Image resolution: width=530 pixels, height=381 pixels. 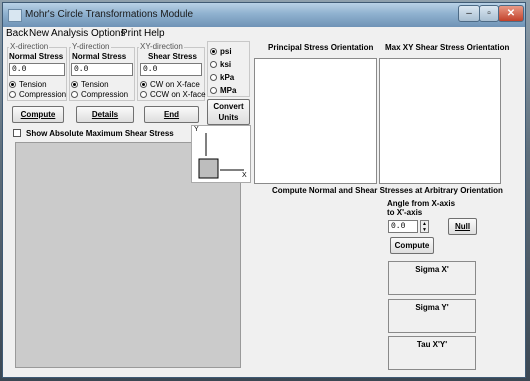 I want to click on angle-input: 0.0, so click(x=403, y=226).